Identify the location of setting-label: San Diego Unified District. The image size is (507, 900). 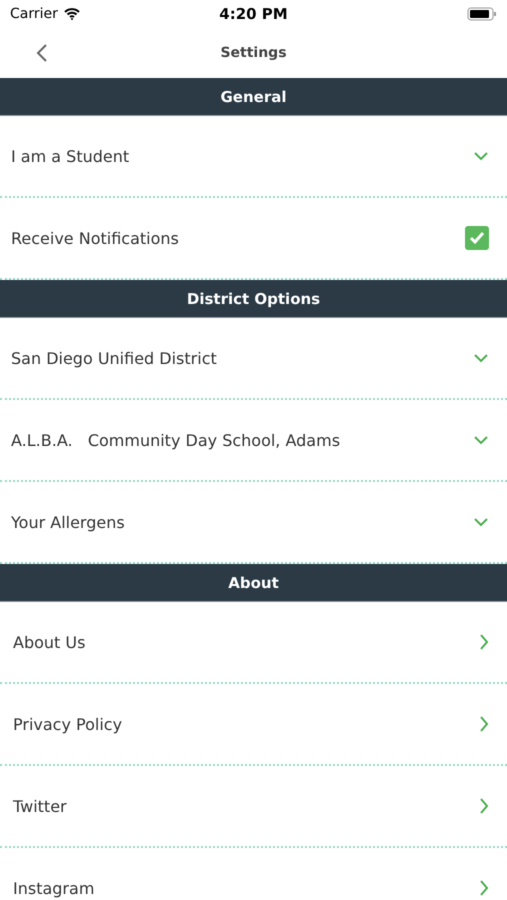
(114, 358).